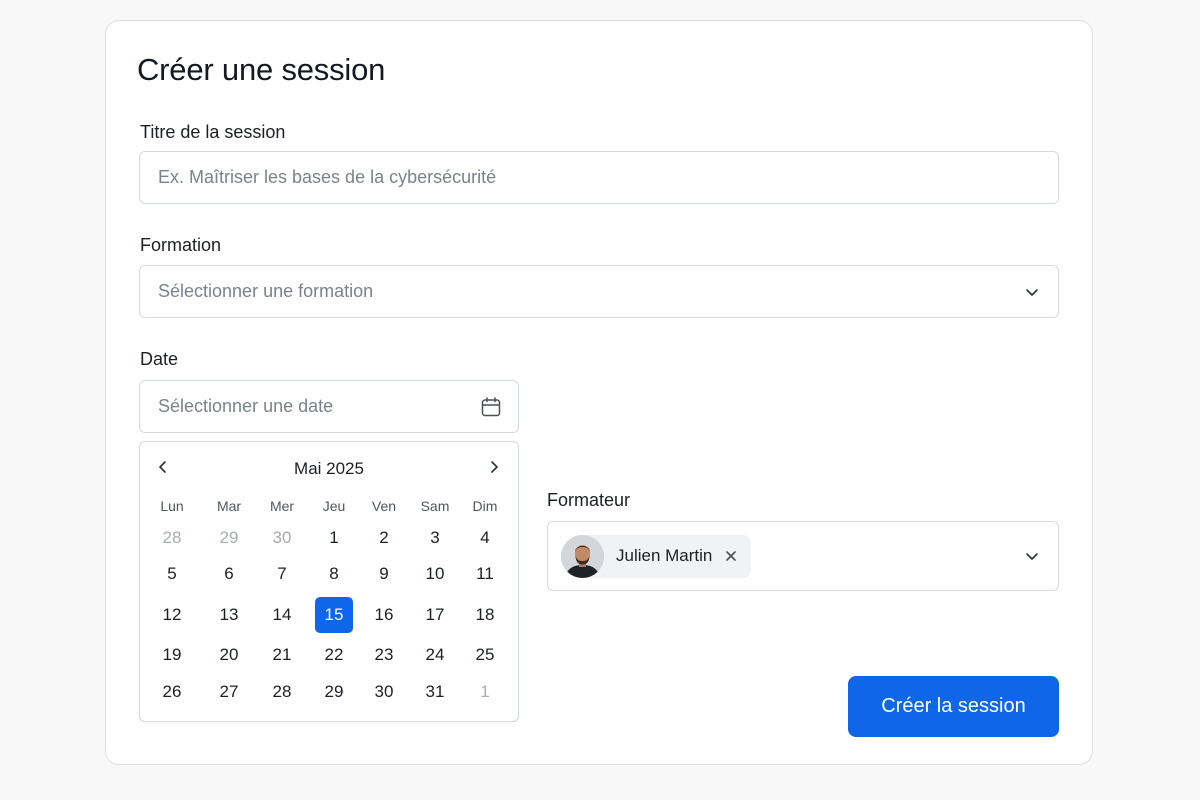 The image size is (1200, 800). I want to click on calendar-day: 6, so click(229, 574).